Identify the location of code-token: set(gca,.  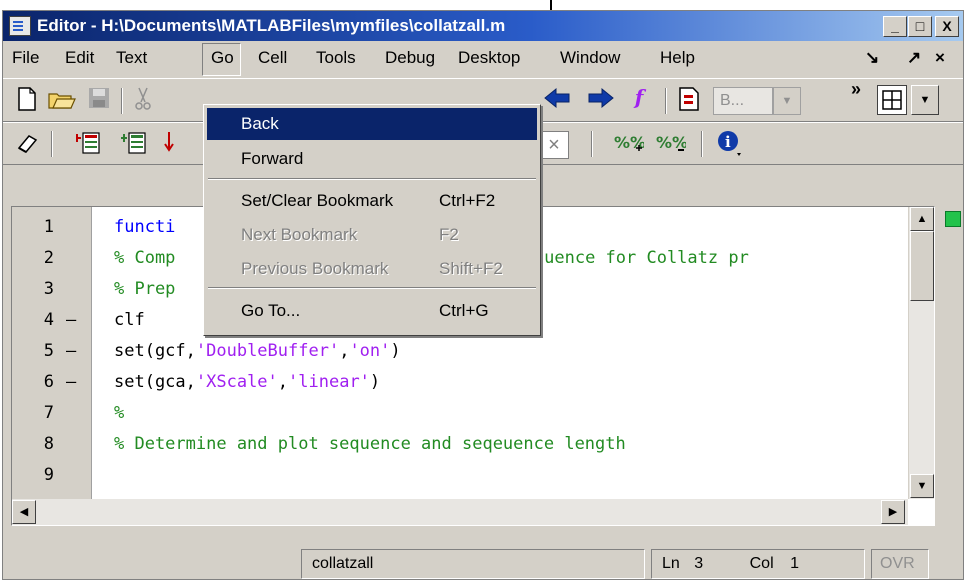
(155, 382).